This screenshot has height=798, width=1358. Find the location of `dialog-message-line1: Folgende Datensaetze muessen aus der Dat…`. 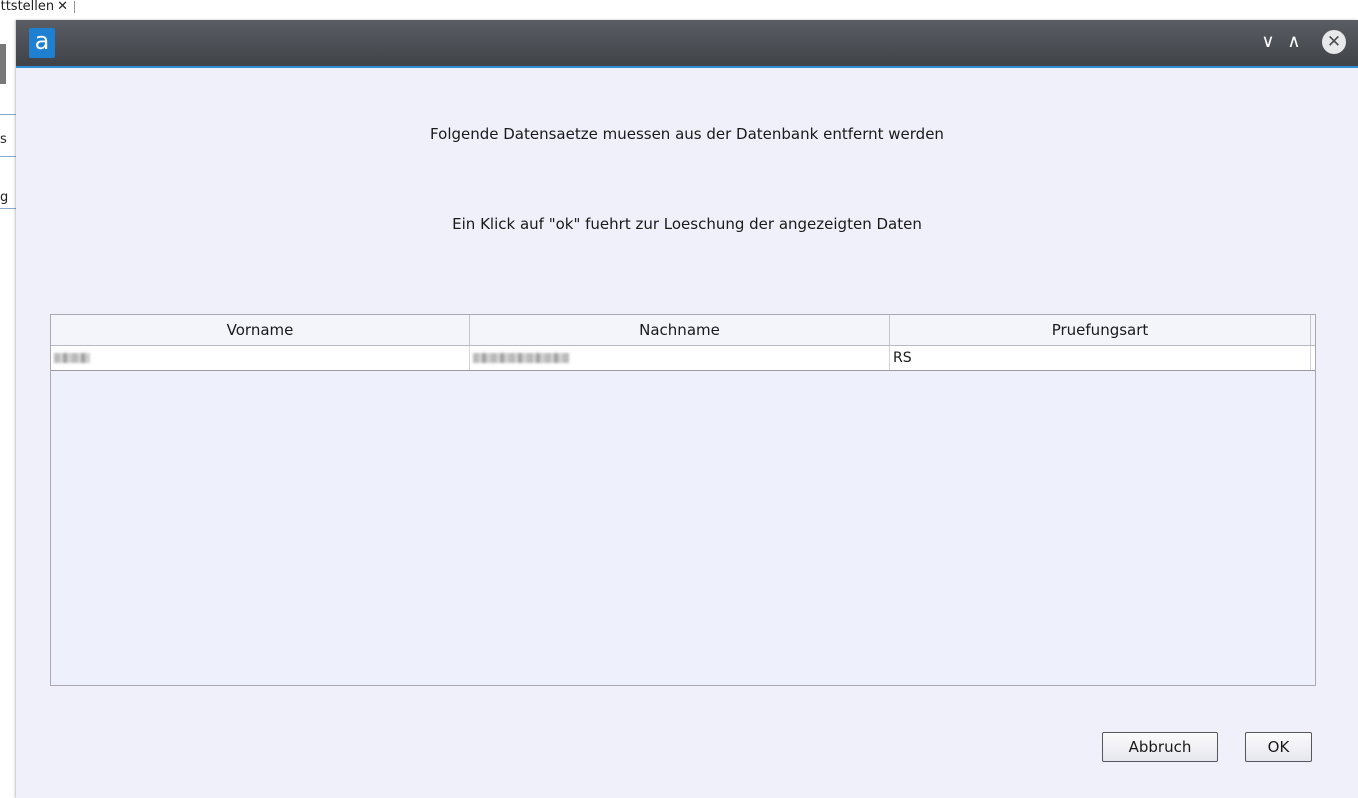

dialog-message-line1: Folgende Datensaetze muessen aus der Dat… is located at coordinates (687, 134).